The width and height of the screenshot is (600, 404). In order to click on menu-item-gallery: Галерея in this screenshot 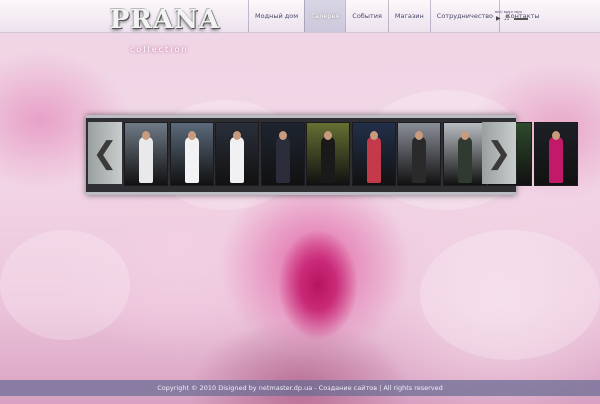, I will do `click(325, 16)`.